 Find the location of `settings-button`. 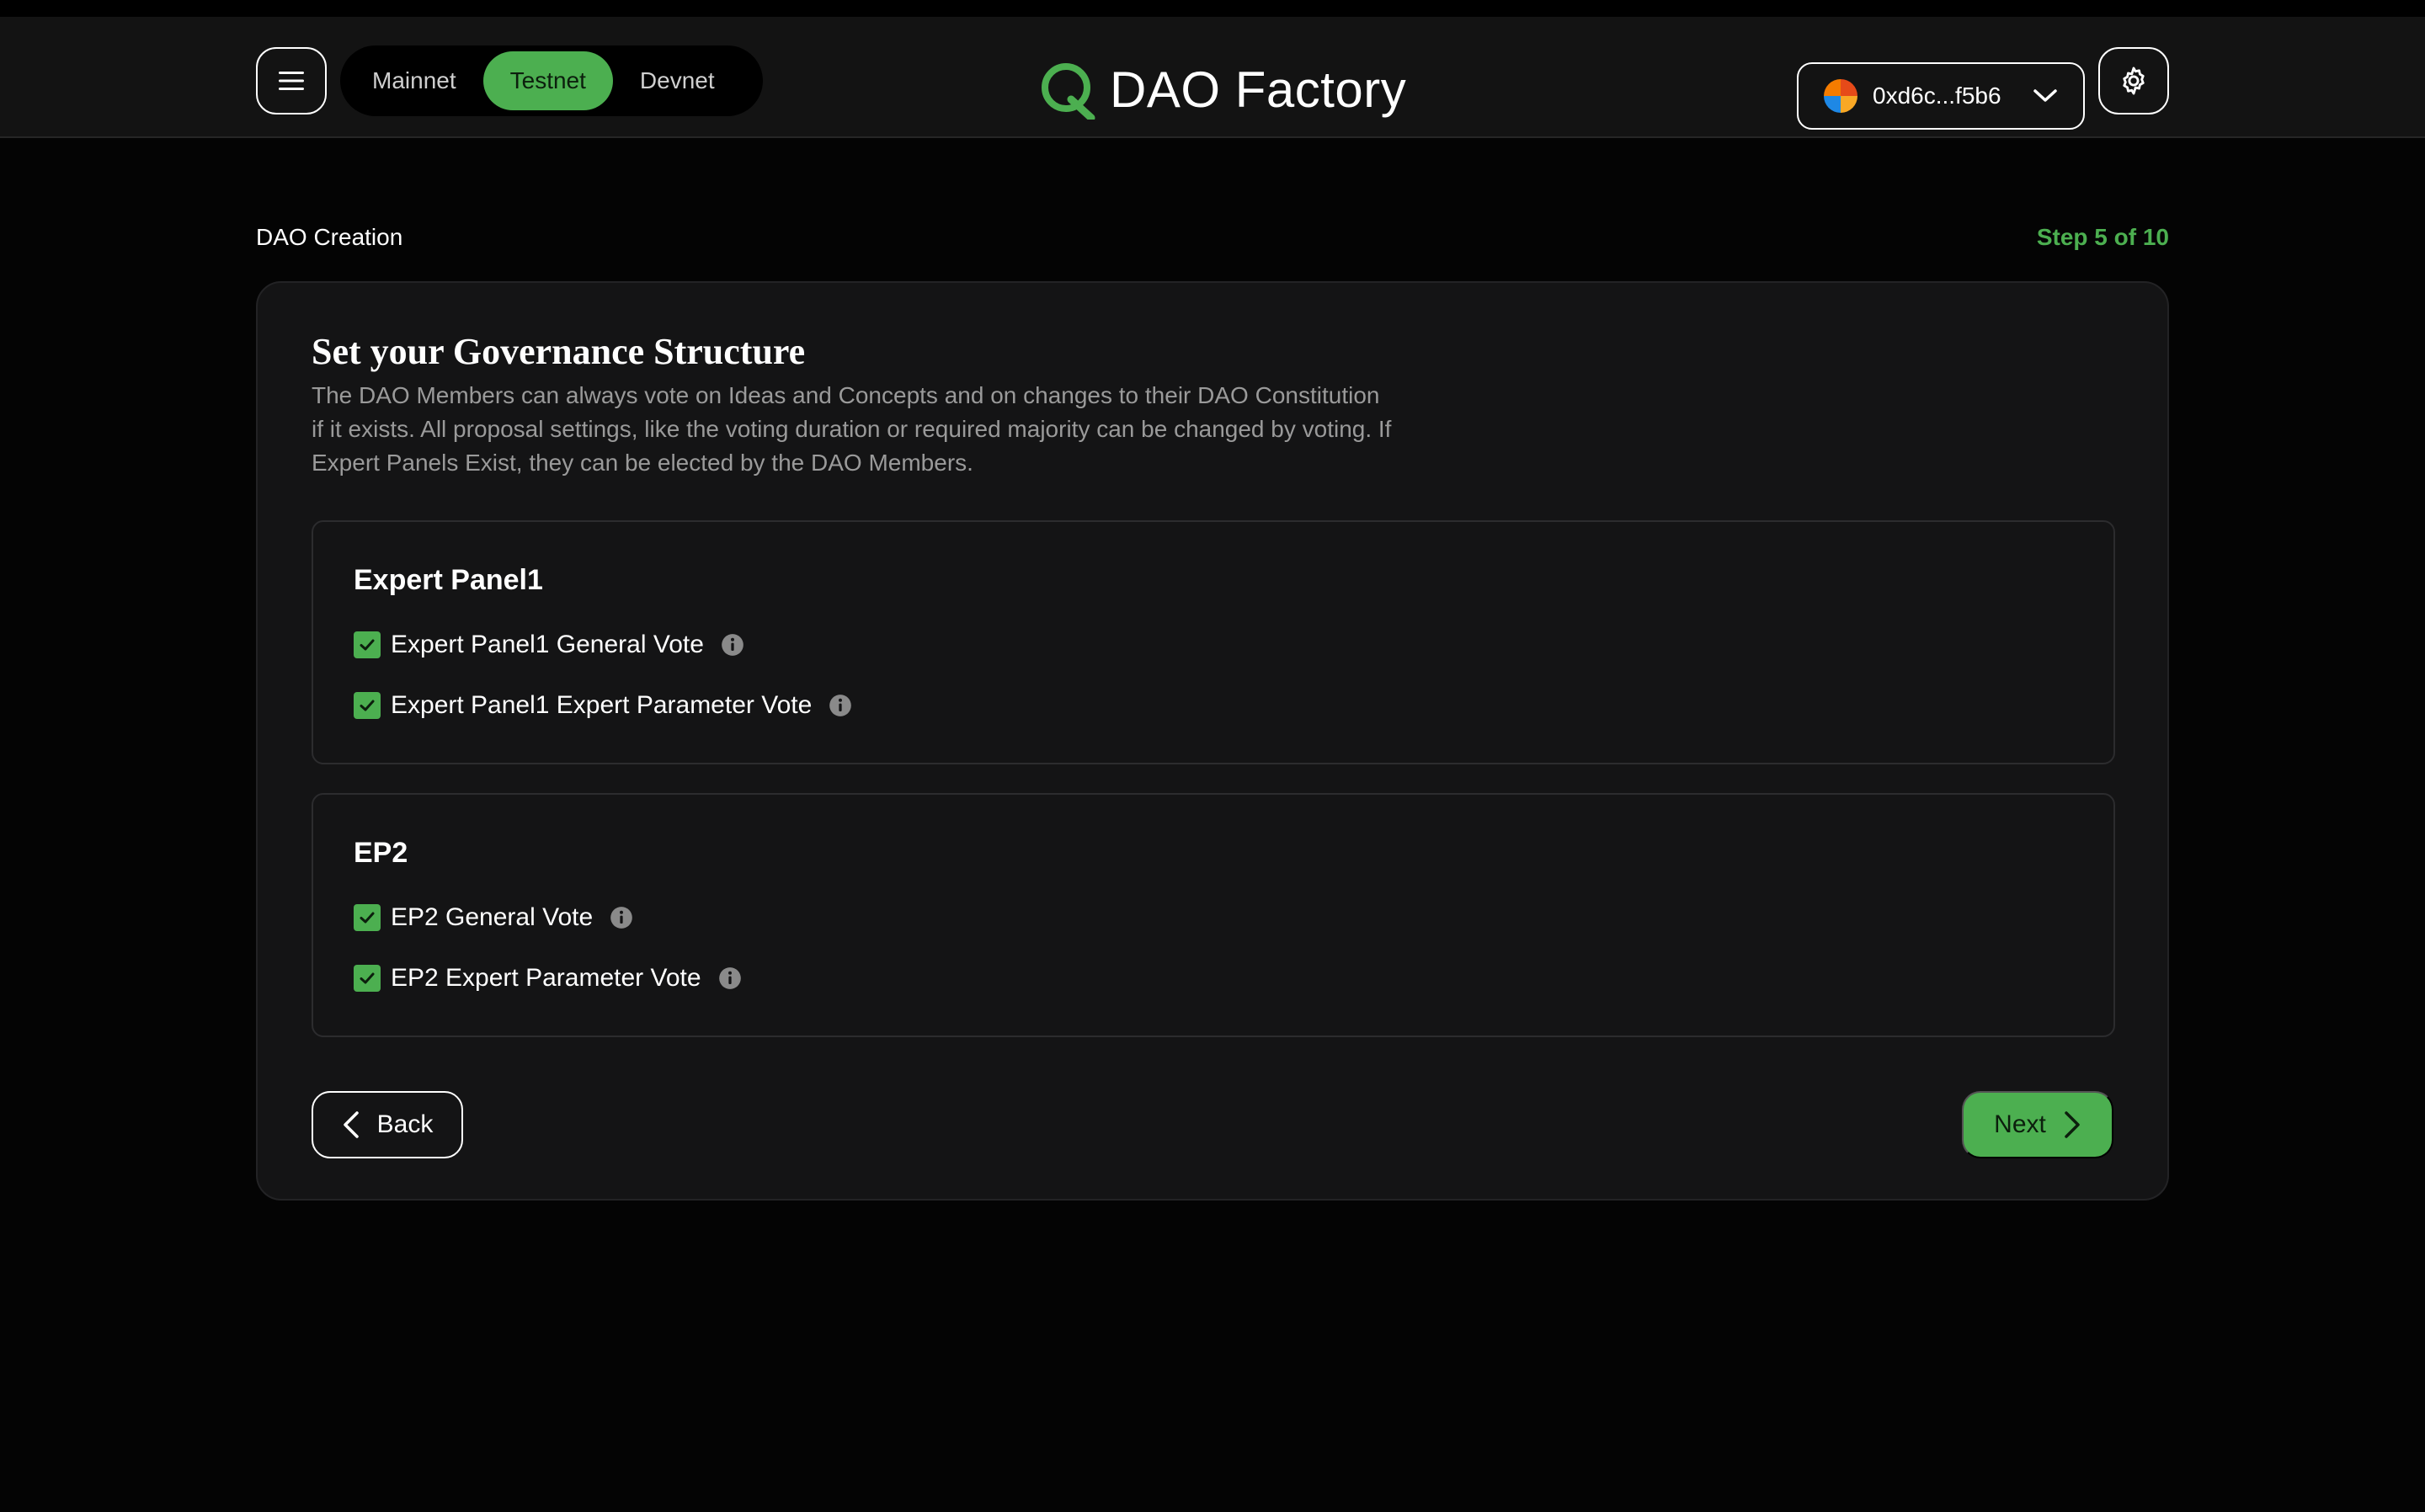

settings-button is located at coordinates (2133, 81).